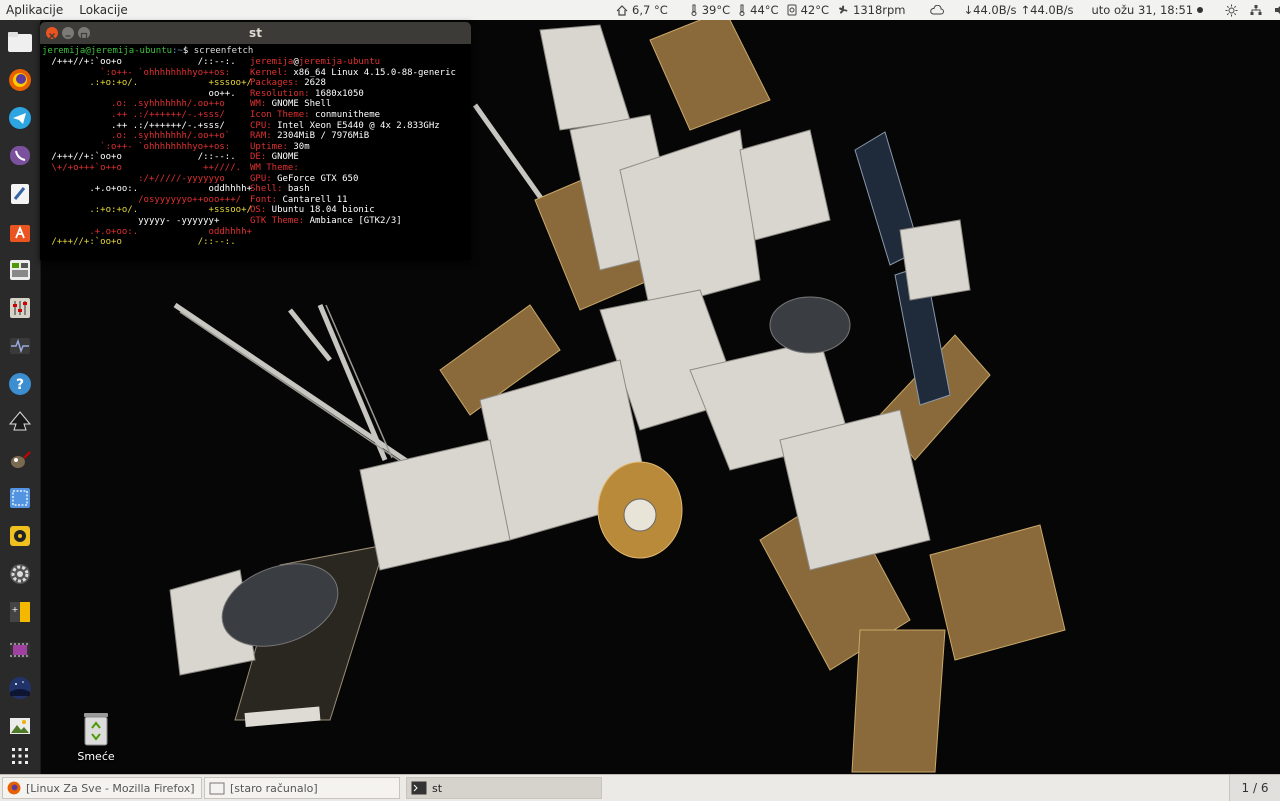 The height and width of the screenshot is (801, 1280). Describe the element at coordinates (144, 199) in the screenshot. I see `logo-line: /osyyyyyyo++ooo+++/` at that location.